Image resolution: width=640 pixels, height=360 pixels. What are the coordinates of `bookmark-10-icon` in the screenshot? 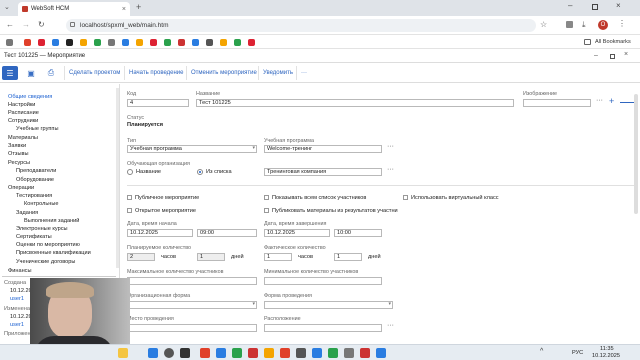 It's located at (153, 42).